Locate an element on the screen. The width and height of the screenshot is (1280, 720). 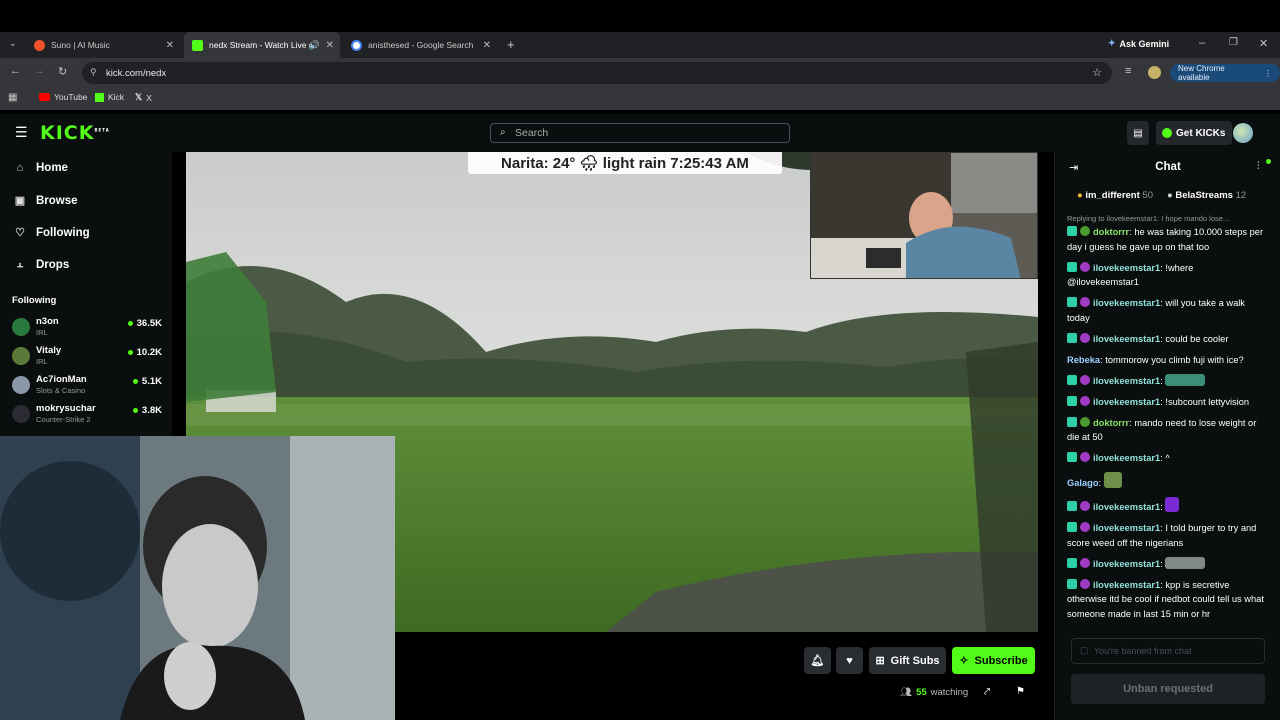
viewer-count-text: 3.8K is located at coordinates (151, 410).